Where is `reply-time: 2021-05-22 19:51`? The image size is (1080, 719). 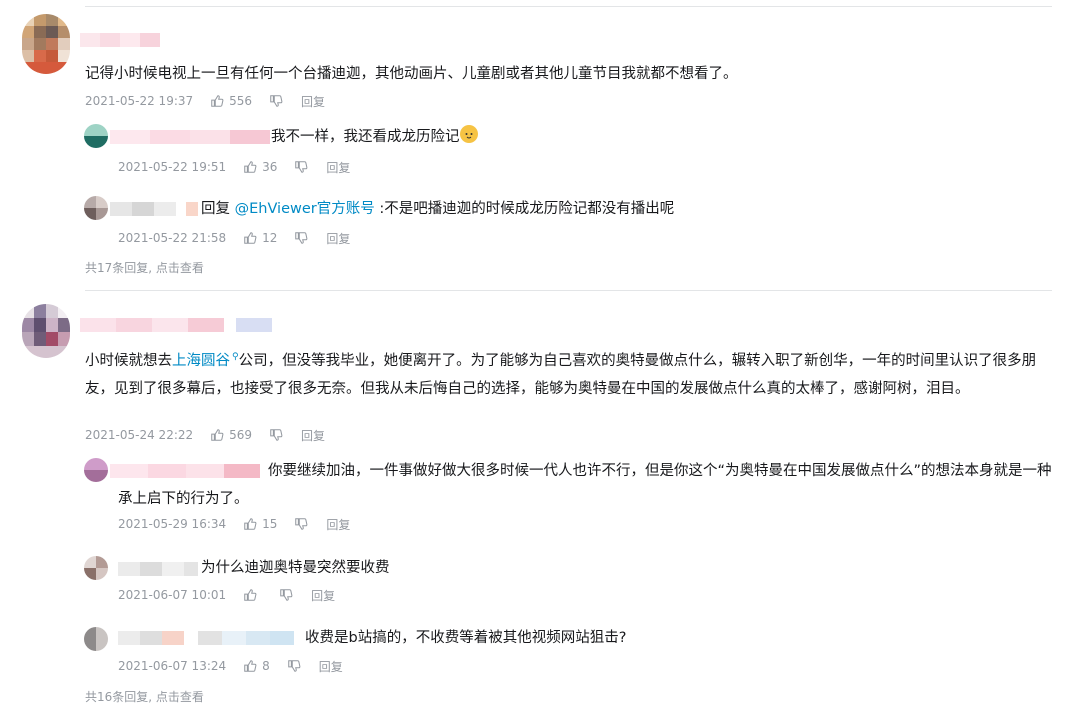
reply-time: 2021-05-22 19:51 is located at coordinates (172, 167).